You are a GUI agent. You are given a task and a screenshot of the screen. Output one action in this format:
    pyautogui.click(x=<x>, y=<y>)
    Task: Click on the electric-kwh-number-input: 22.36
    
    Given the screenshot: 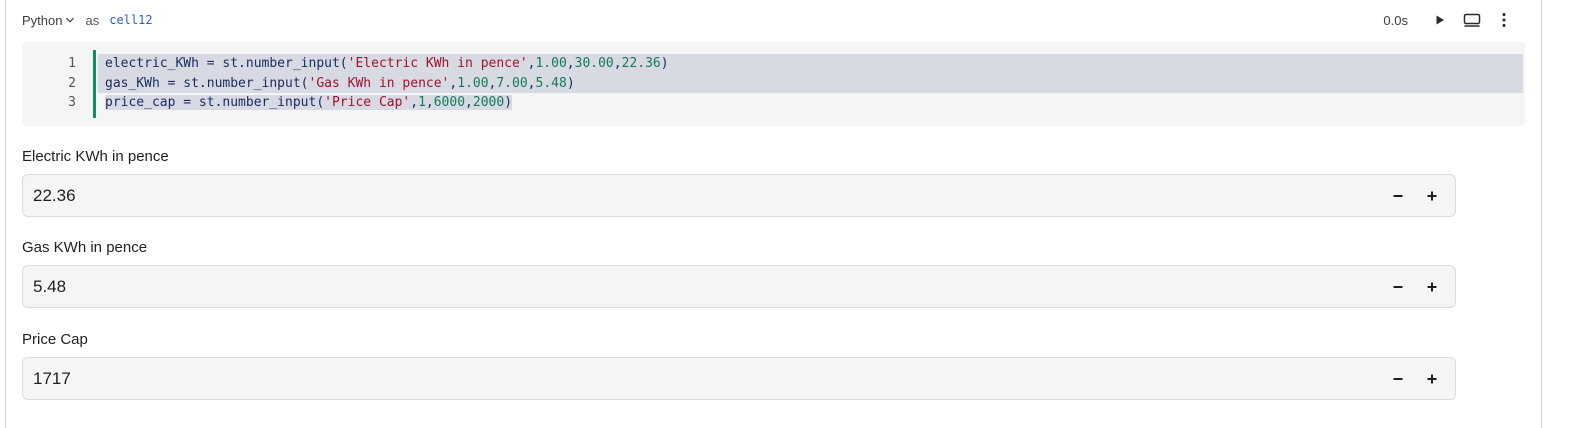 What is the action you would take?
    pyautogui.click(x=739, y=195)
    